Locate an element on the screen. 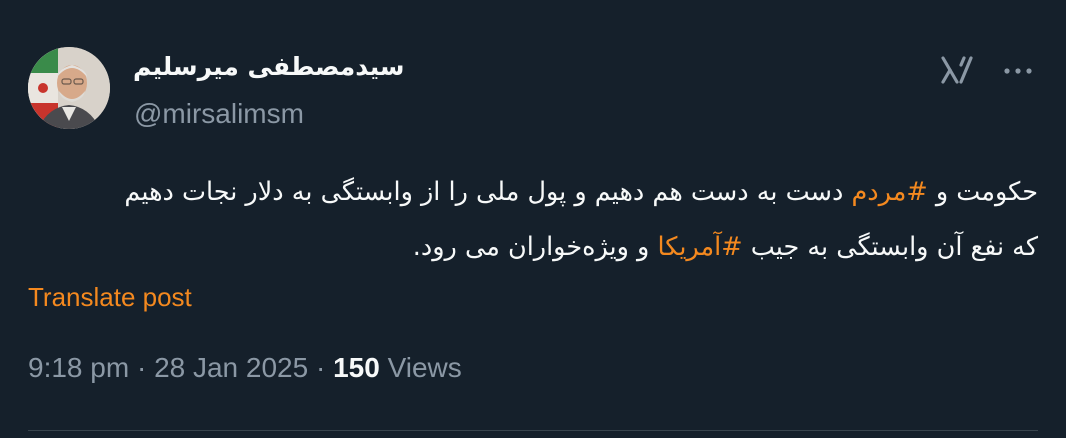 This screenshot has height=438, width=1066. author-handle: @mirsalimsm is located at coordinates (219, 114).